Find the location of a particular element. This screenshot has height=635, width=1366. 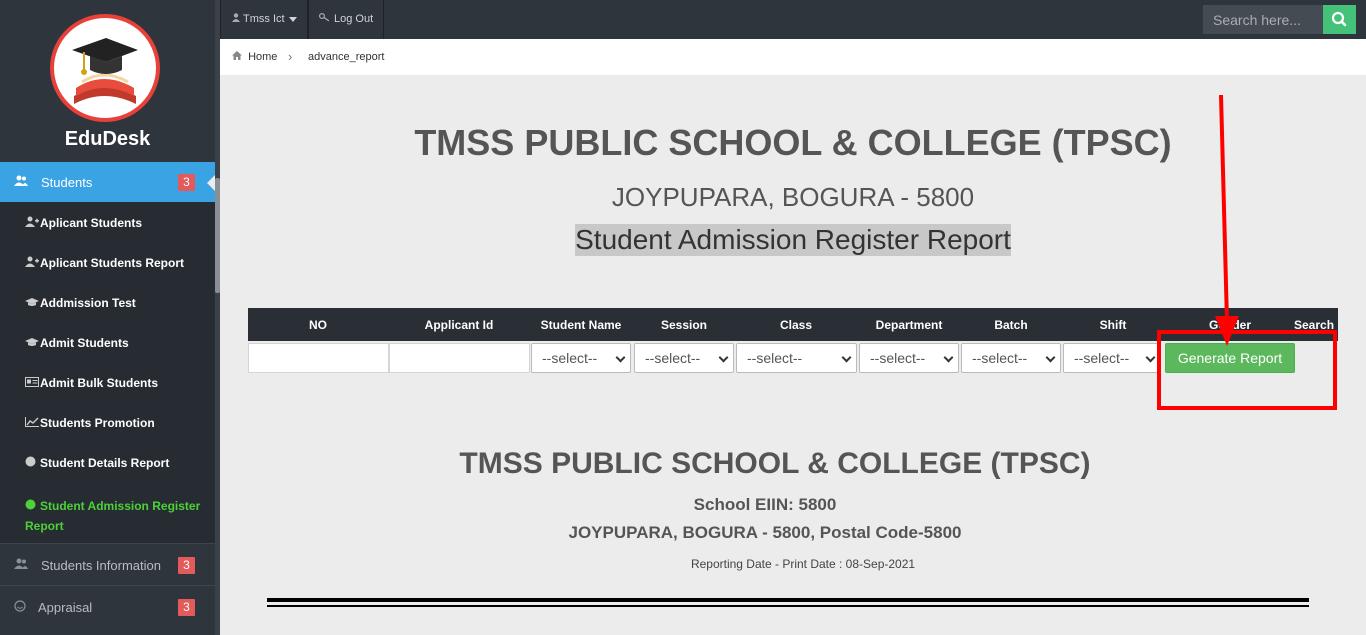

logo-graduation-book-icon is located at coordinates (105, 71).